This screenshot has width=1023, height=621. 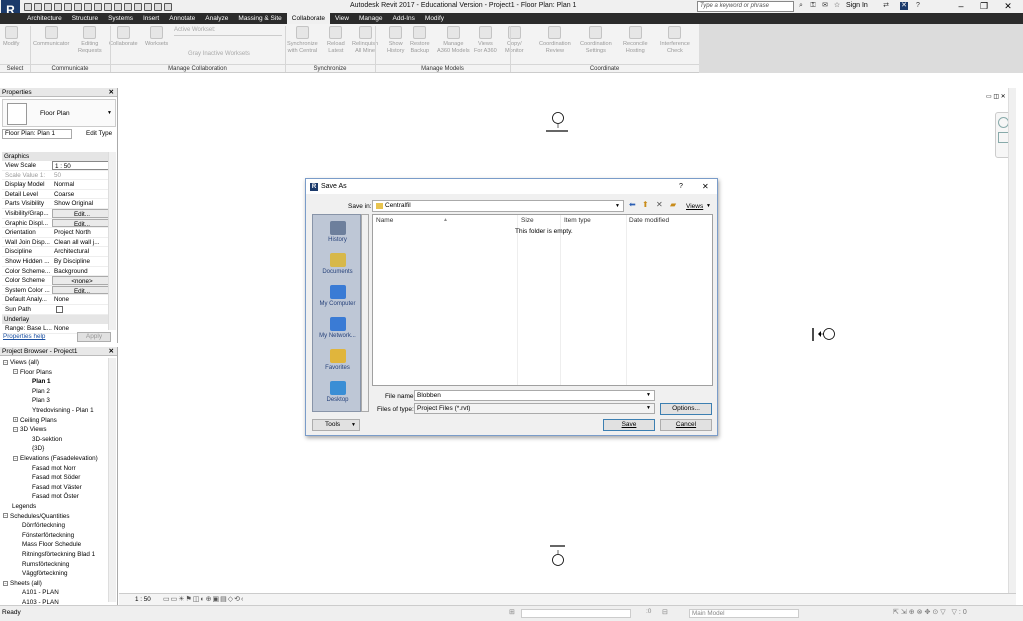 I want to click on browser-item: Plan 3, so click(x=36, y=401).